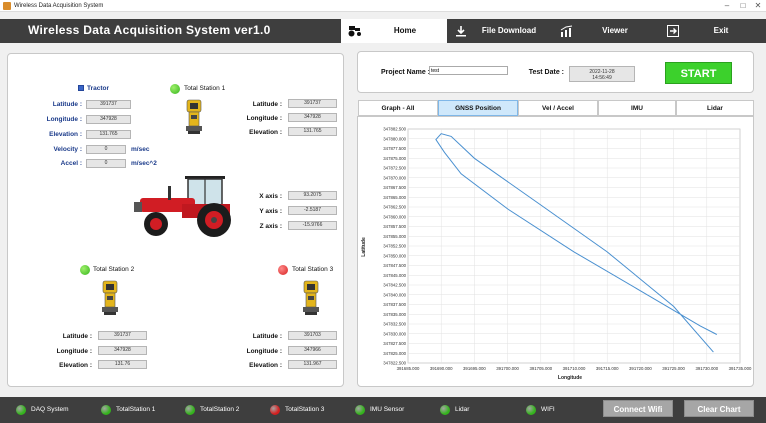 This screenshot has width=766, height=423. Describe the element at coordinates (75, 365) in the screenshot. I see `ts2-elevation-label: Elevation :` at that location.